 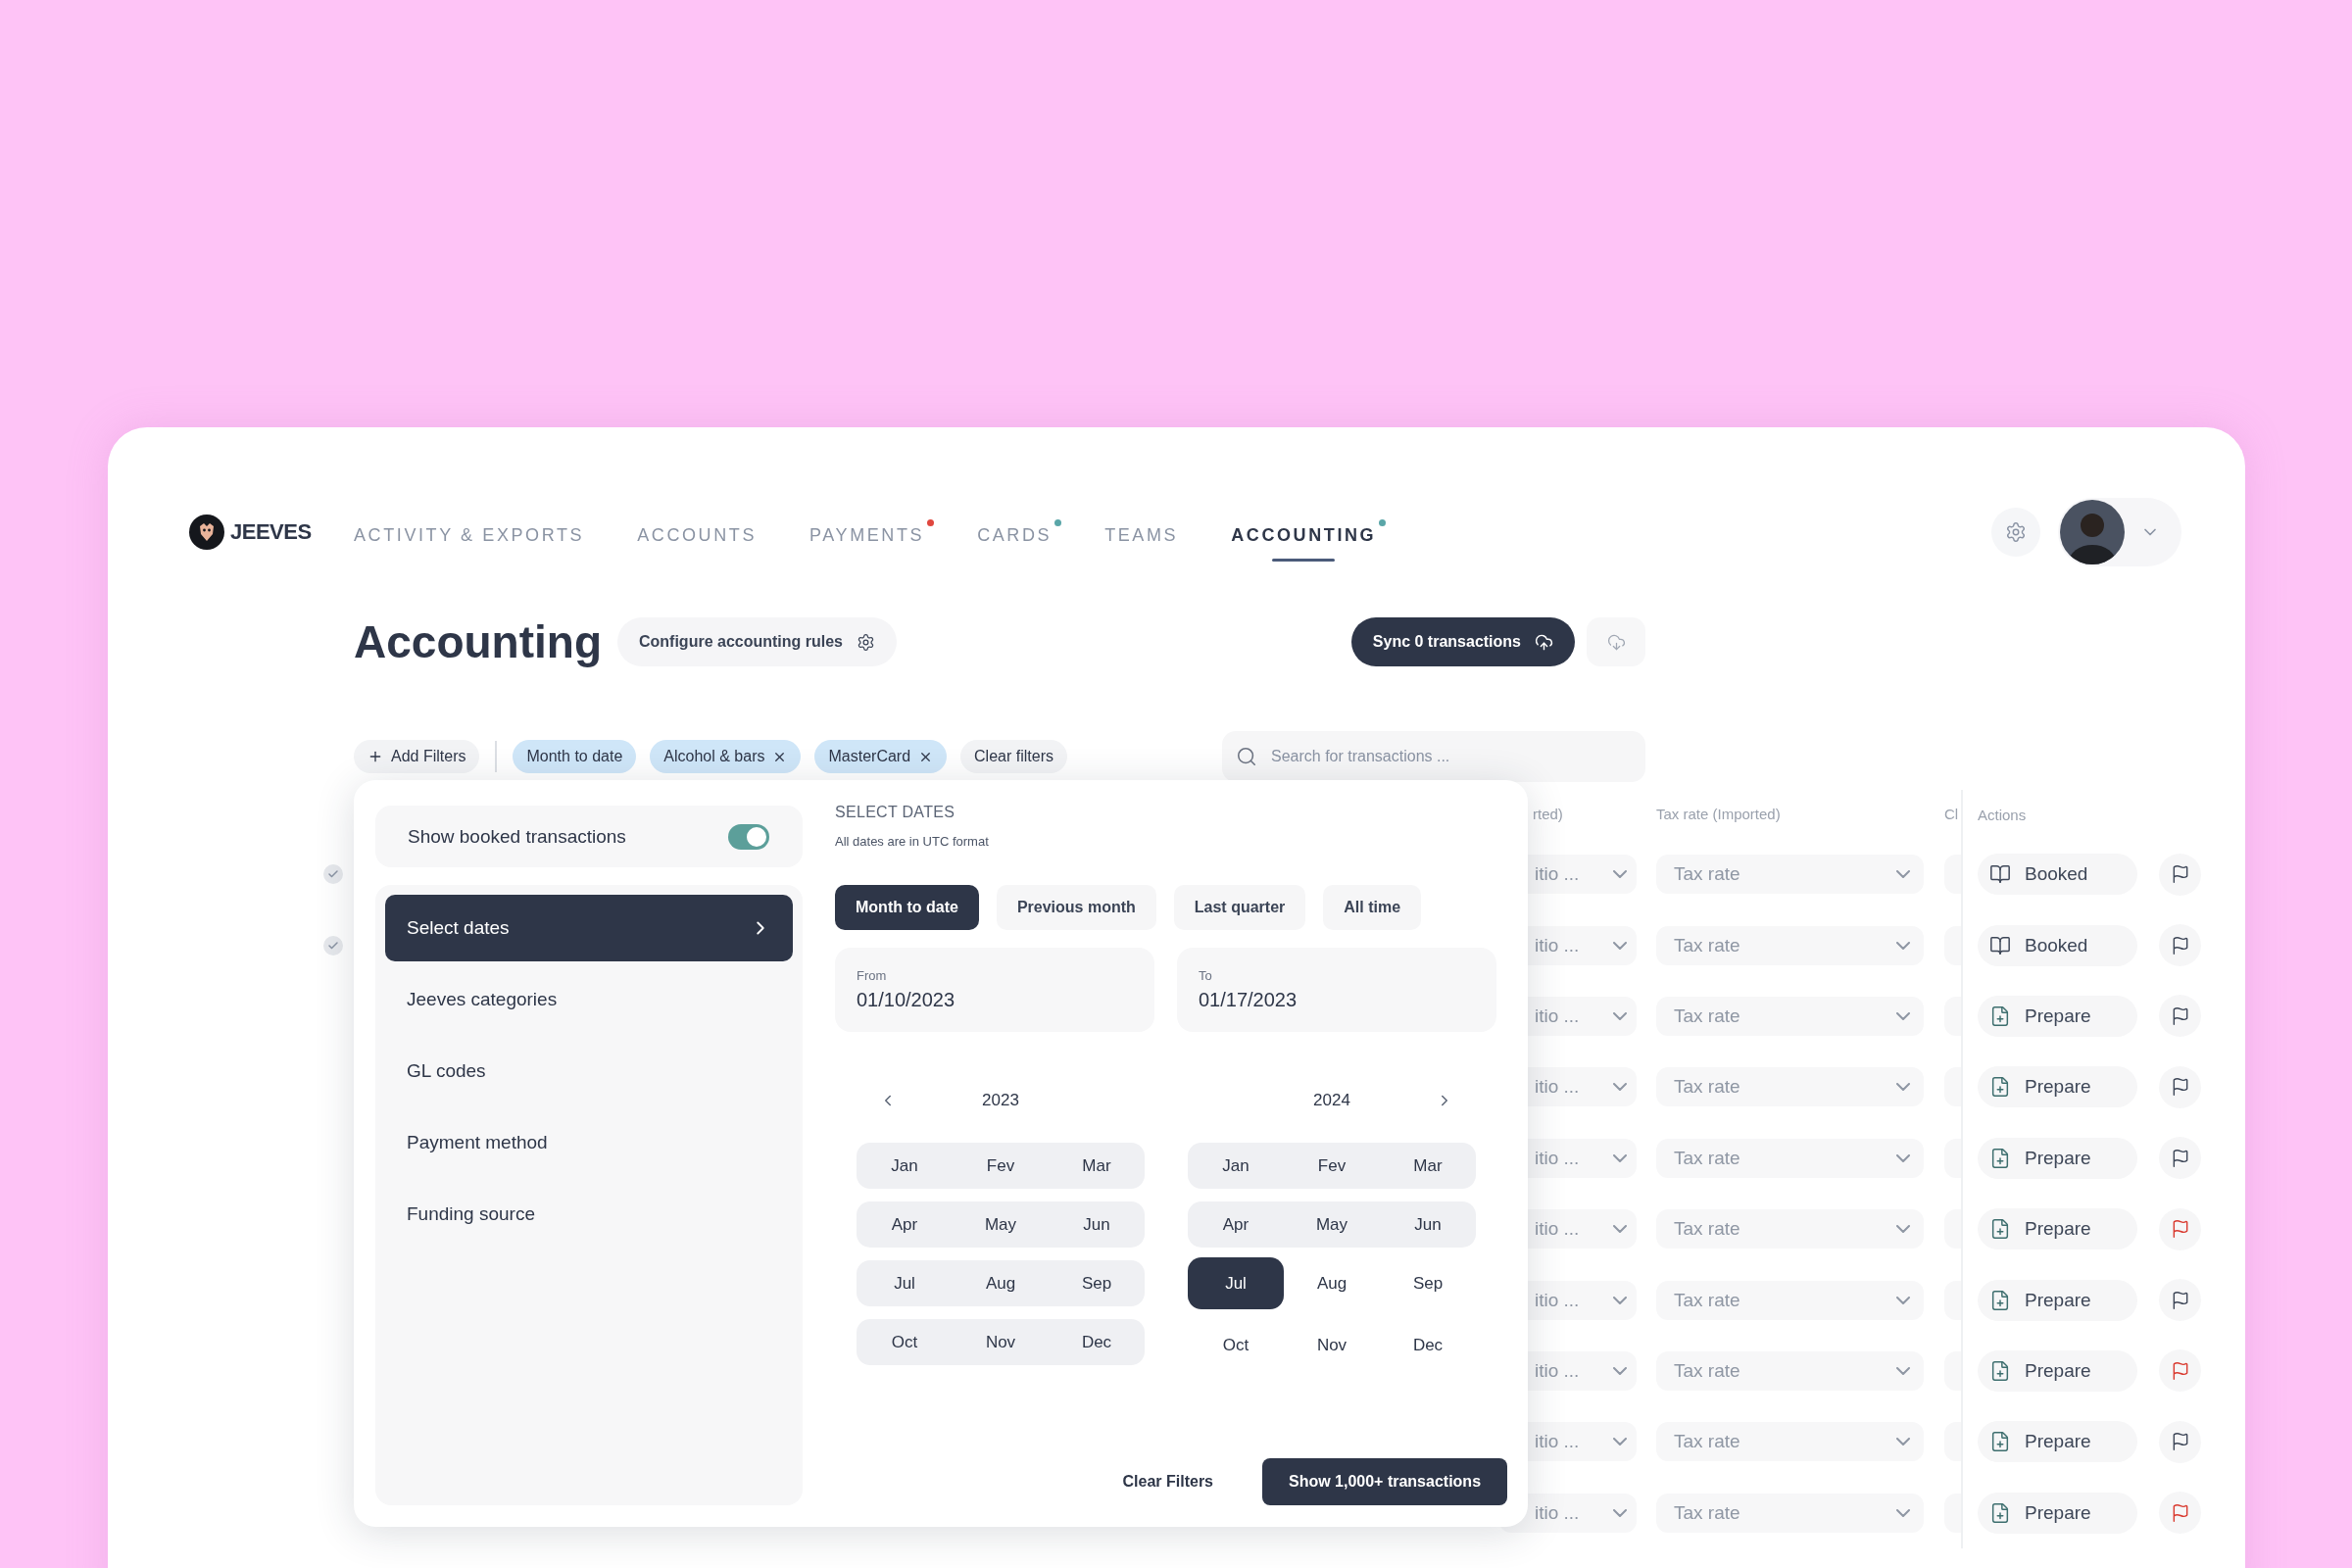 What do you see at coordinates (1718, 814) in the screenshot?
I see `column-header: Tax rate (Imported)` at bounding box center [1718, 814].